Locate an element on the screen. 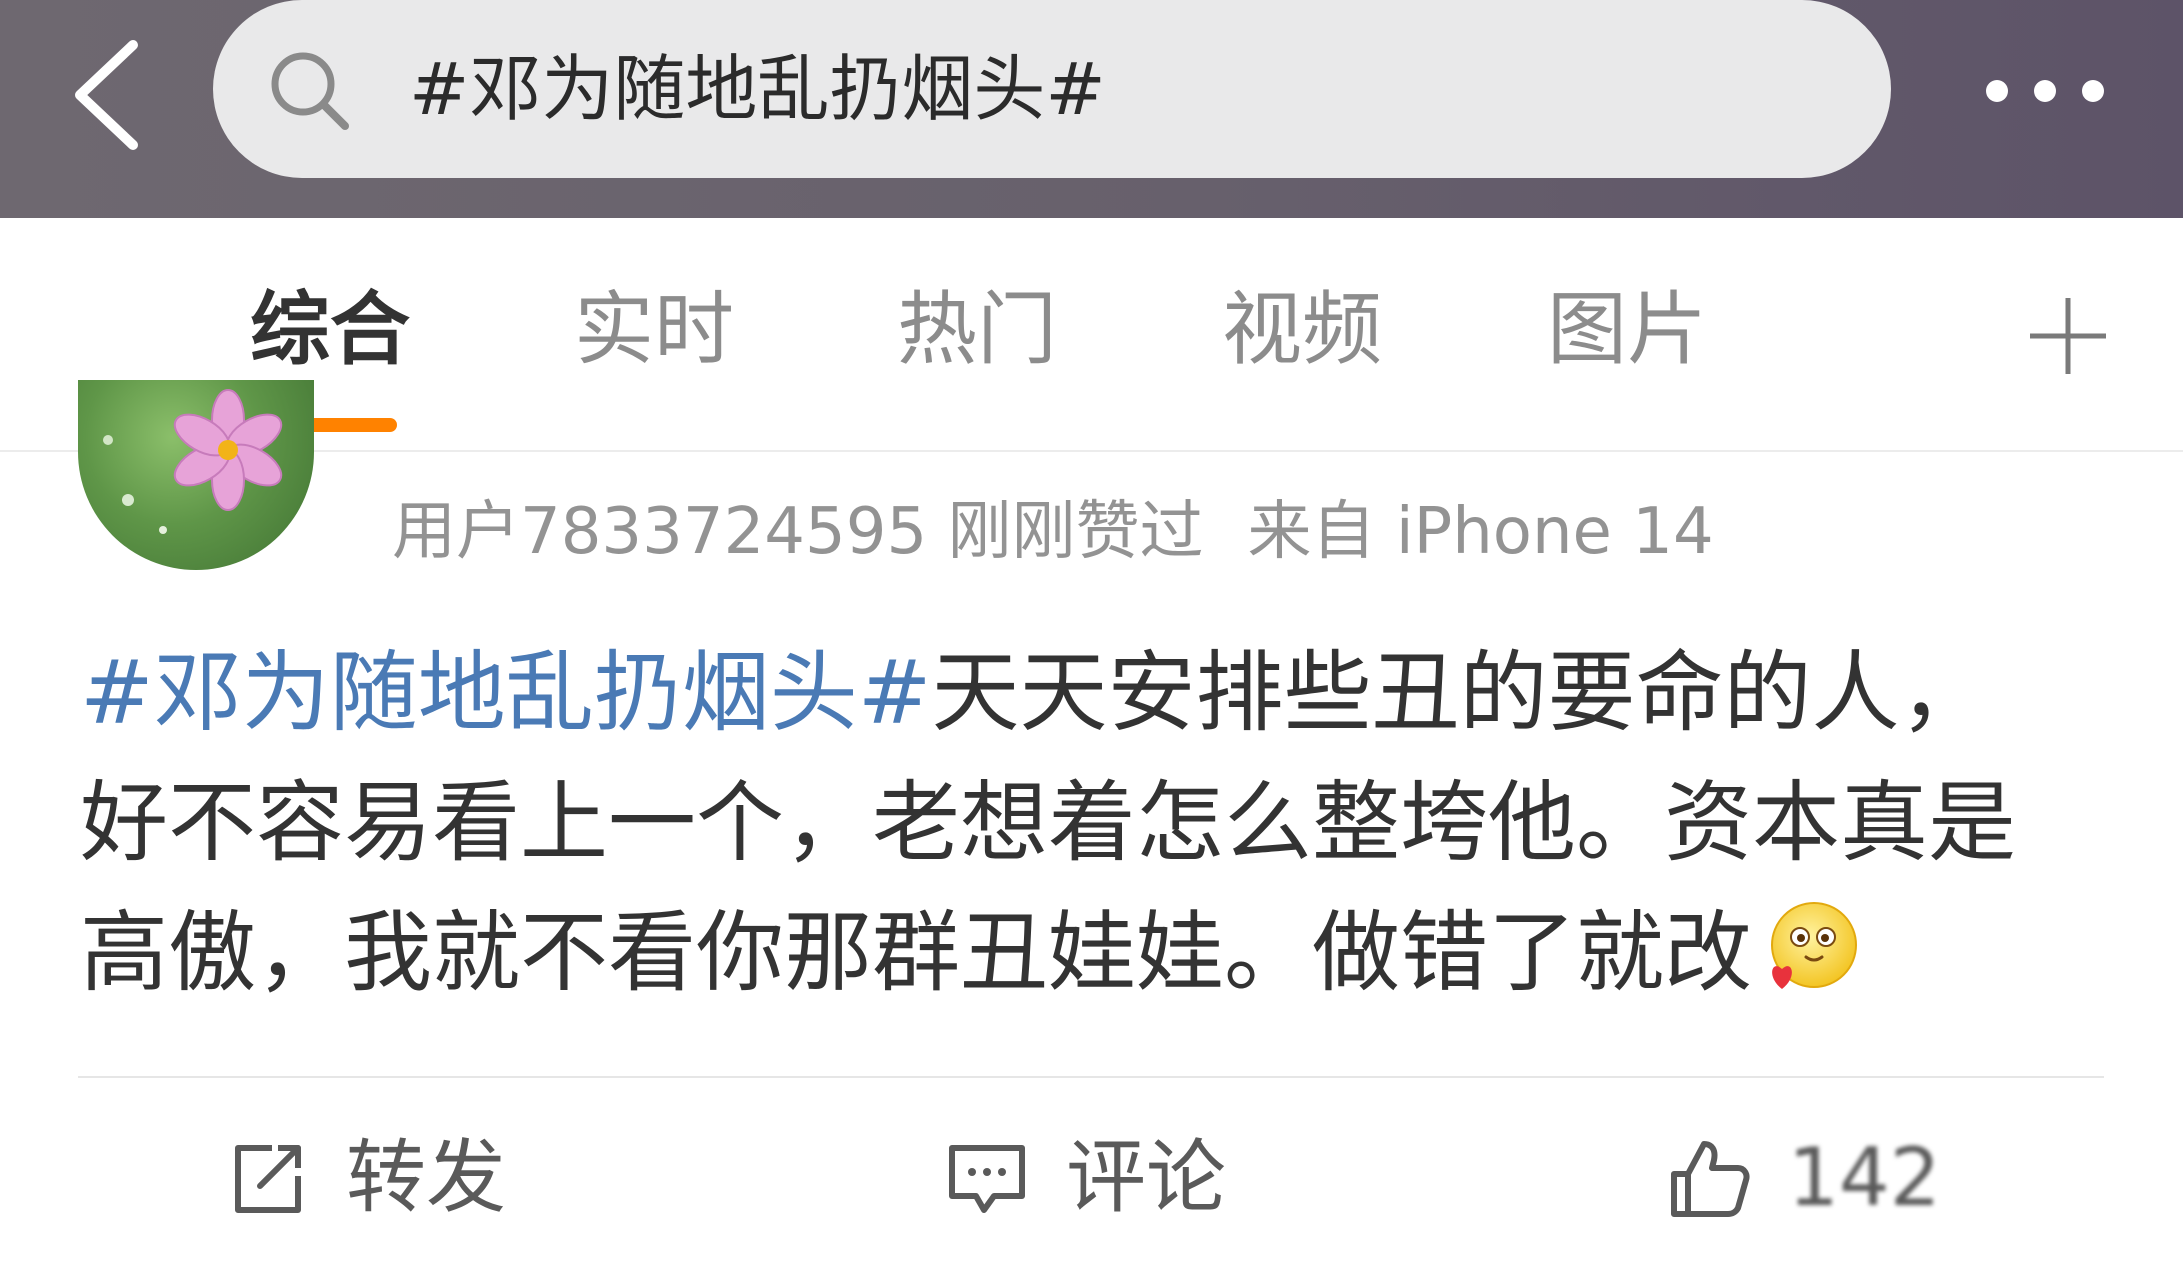 The height and width of the screenshot is (1280, 2183). plus-icon is located at coordinates (2068, 336).